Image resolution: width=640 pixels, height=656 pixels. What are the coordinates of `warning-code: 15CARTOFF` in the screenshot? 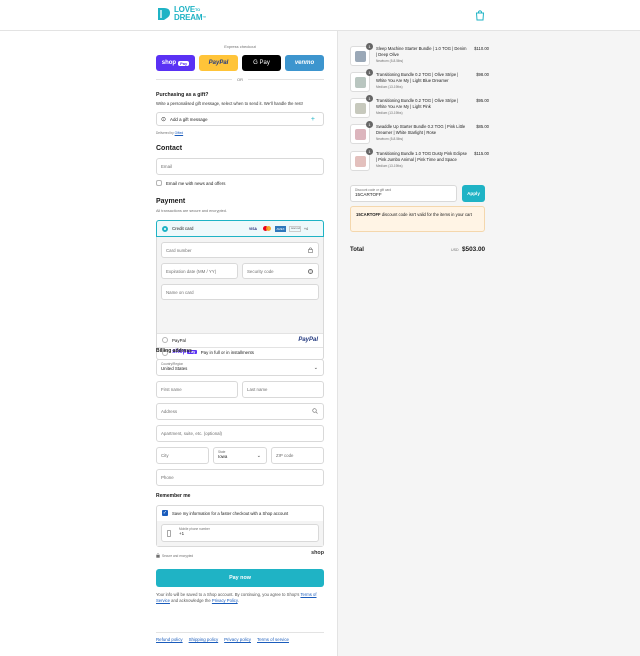 It's located at (368, 214).